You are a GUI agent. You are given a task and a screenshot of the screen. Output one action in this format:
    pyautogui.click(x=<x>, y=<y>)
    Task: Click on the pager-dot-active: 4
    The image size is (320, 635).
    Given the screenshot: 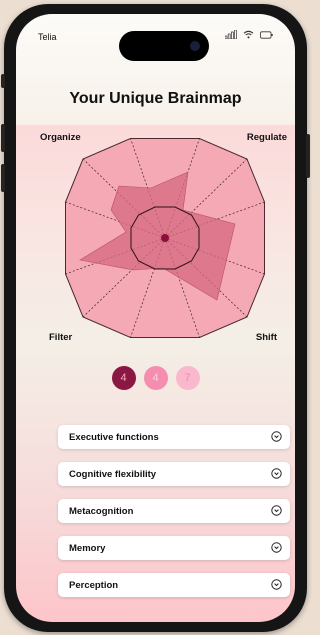 What is the action you would take?
    pyautogui.click(x=123, y=378)
    